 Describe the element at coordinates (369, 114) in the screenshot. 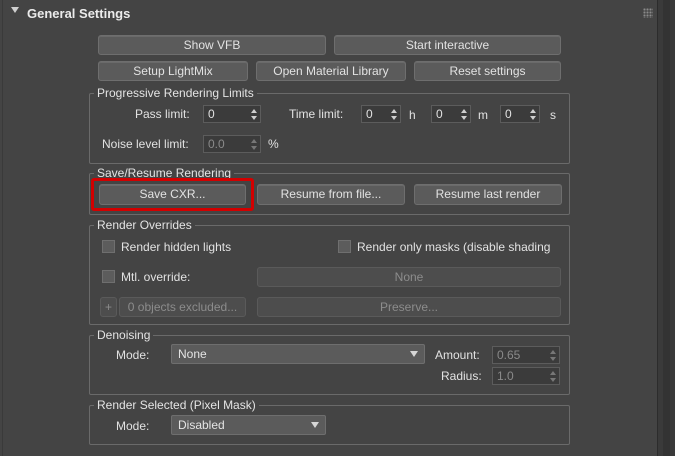

I see `hours-value: 0` at that location.